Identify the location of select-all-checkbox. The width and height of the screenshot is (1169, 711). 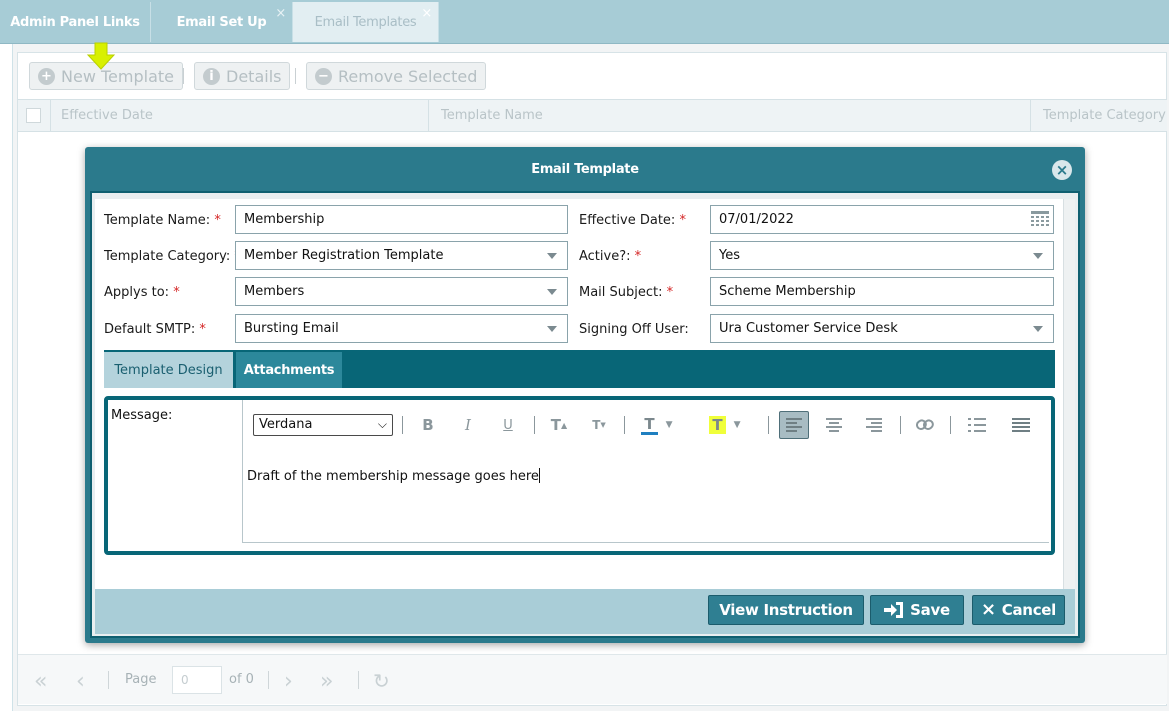
(33, 115).